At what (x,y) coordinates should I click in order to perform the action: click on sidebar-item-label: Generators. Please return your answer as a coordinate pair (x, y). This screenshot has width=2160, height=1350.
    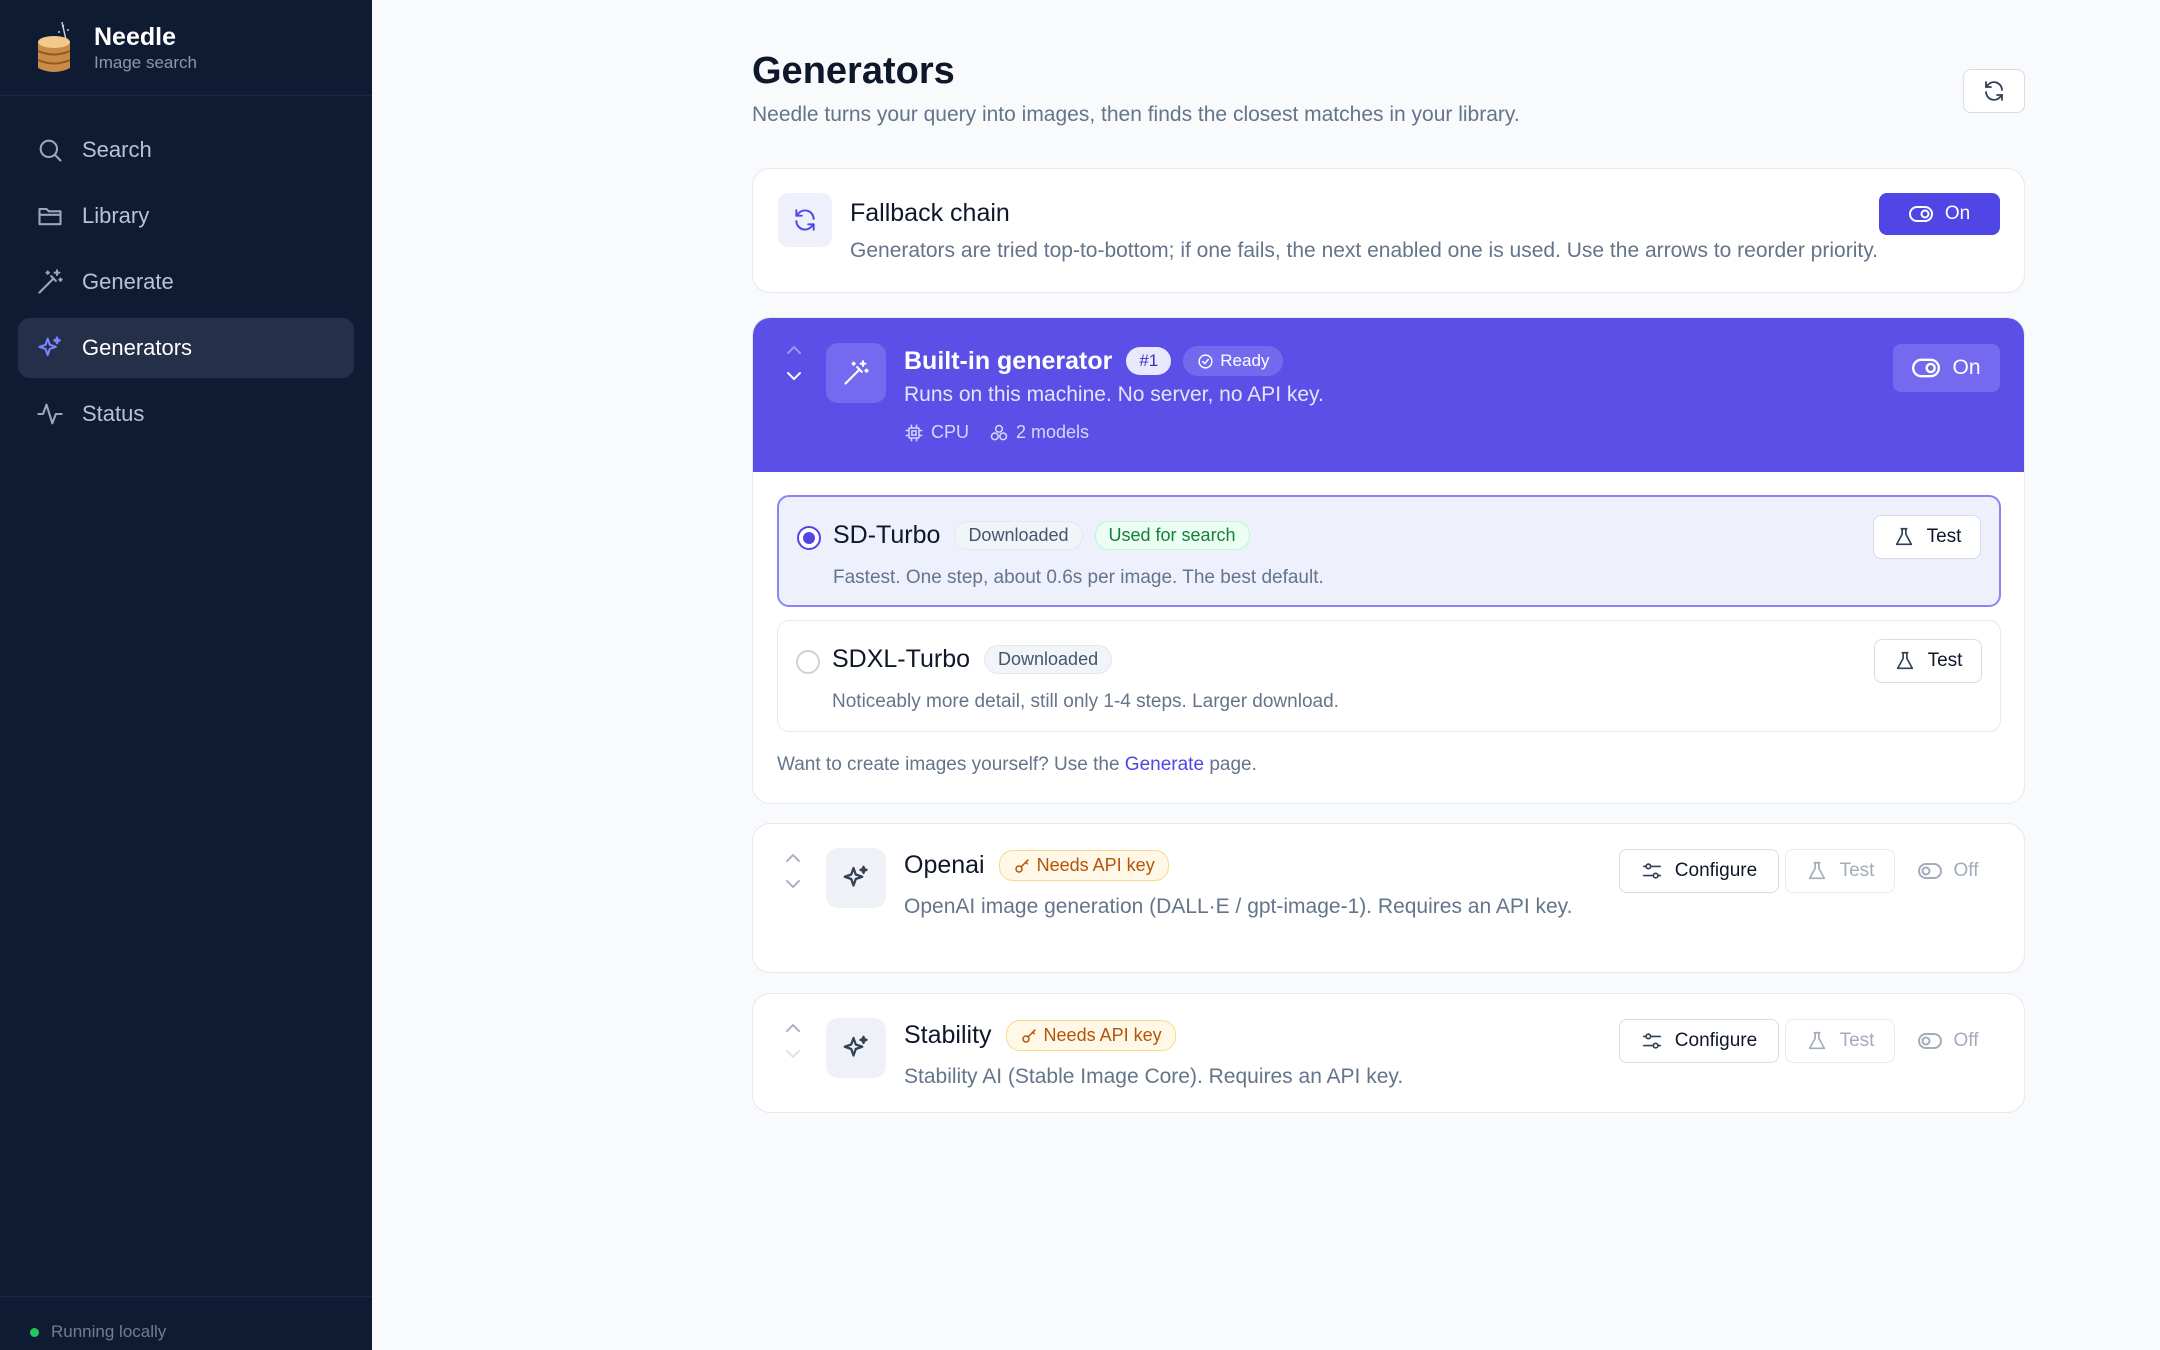
    Looking at the image, I should click on (137, 347).